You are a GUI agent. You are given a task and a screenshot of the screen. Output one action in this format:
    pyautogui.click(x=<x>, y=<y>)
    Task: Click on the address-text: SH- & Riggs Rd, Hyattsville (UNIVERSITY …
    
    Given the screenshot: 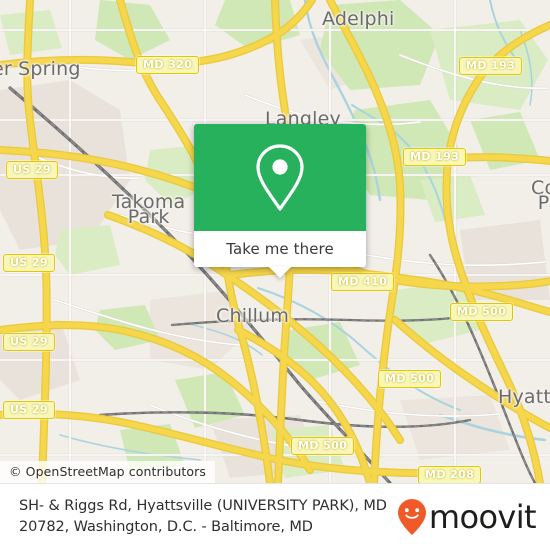 What is the action you would take?
    pyautogui.click(x=203, y=517)
    